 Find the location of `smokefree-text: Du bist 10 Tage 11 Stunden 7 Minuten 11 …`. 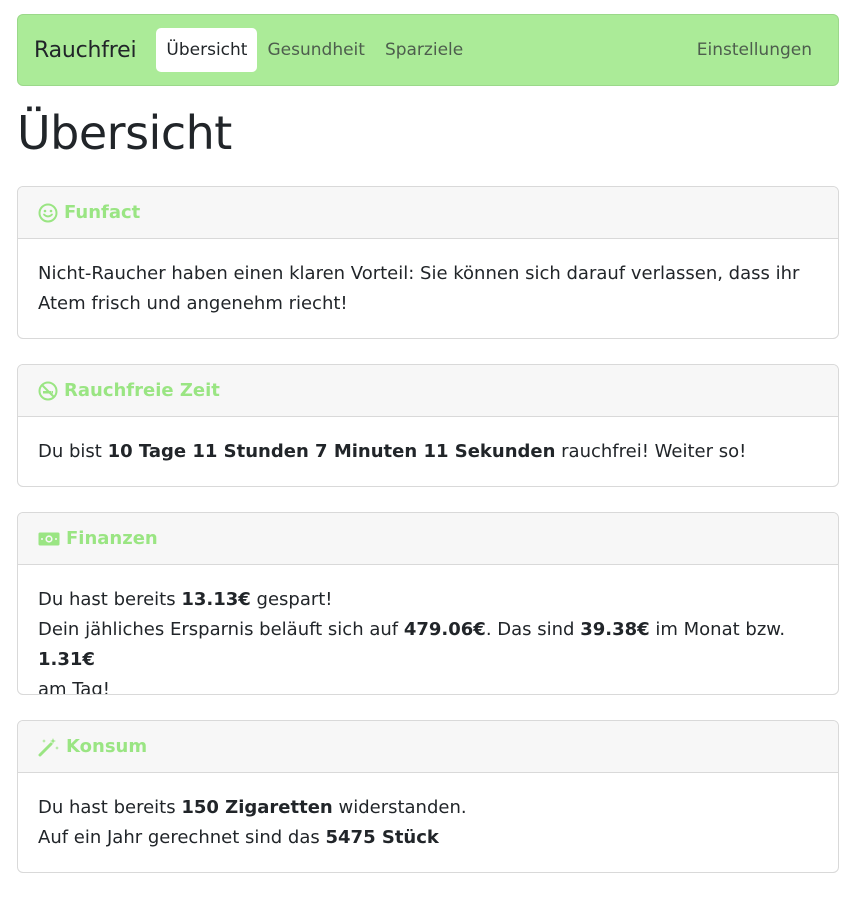

smokefree-text: Du bist 10 Tage 11 Stunden 7 Minuten 11 … is located at coordinates (428, 452).